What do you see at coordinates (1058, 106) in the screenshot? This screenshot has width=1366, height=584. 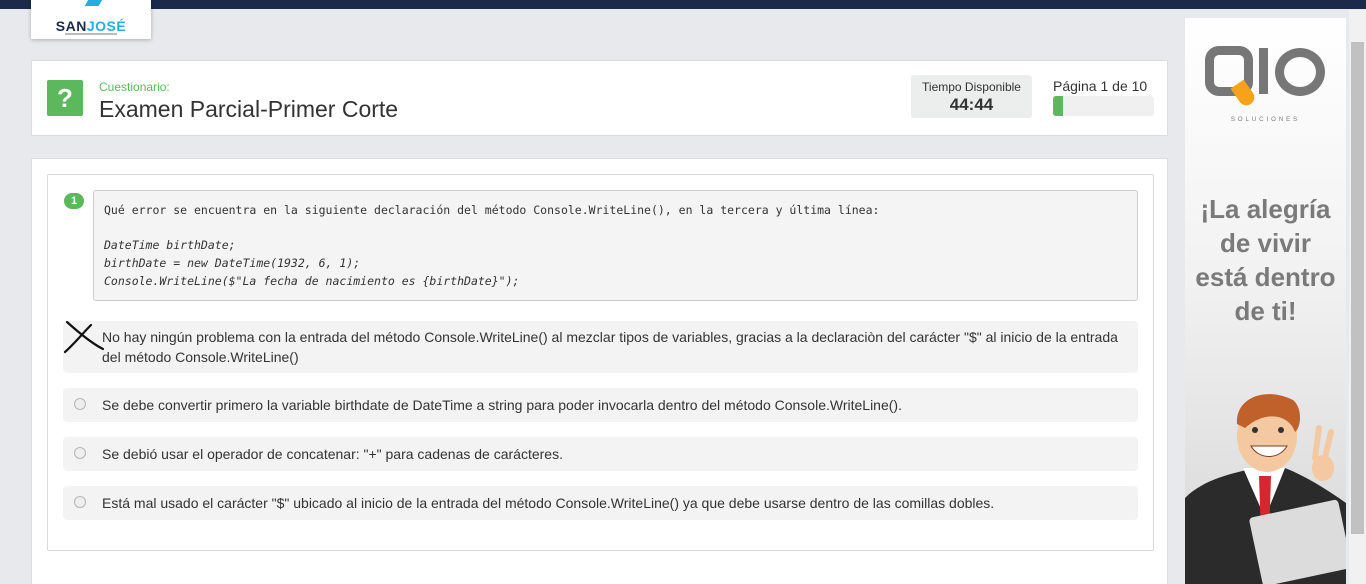 I see `progress-bar-fill` at bounding box center [1058, 106].